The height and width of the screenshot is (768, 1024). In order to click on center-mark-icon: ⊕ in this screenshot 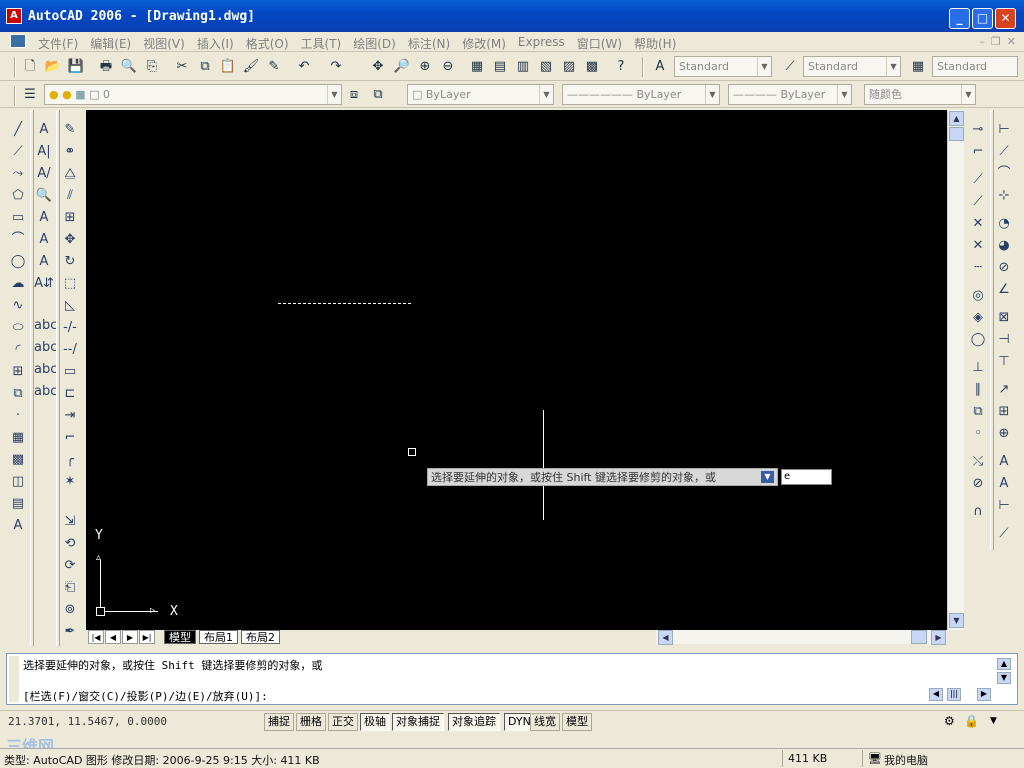, I will do `click(1004, 434)`.